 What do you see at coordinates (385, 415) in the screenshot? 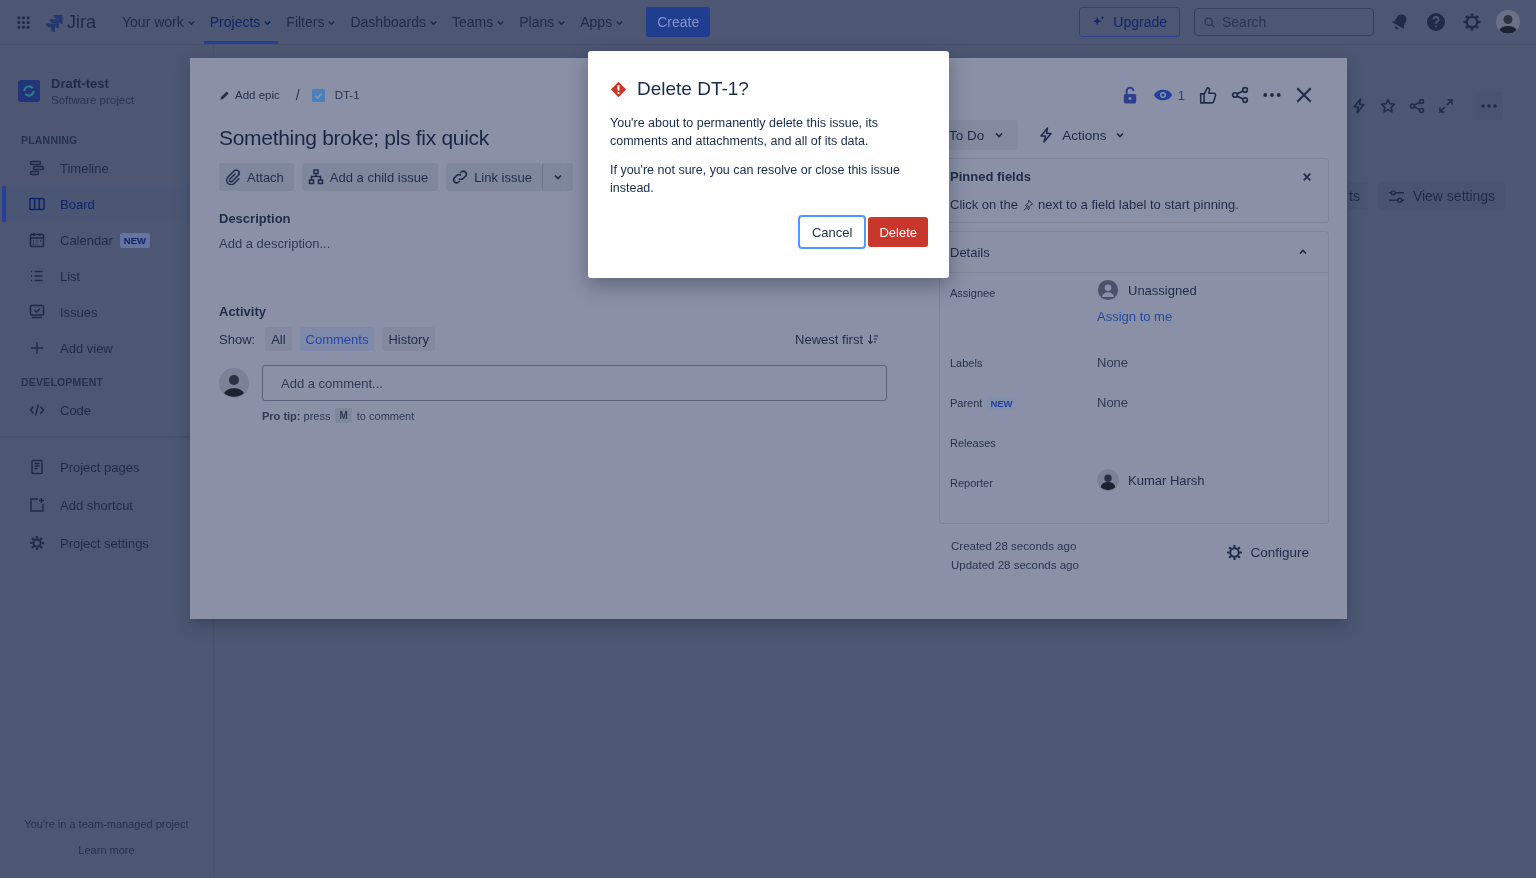
I see `pro-tip-text: to comment` at bounding box center [385, 415].